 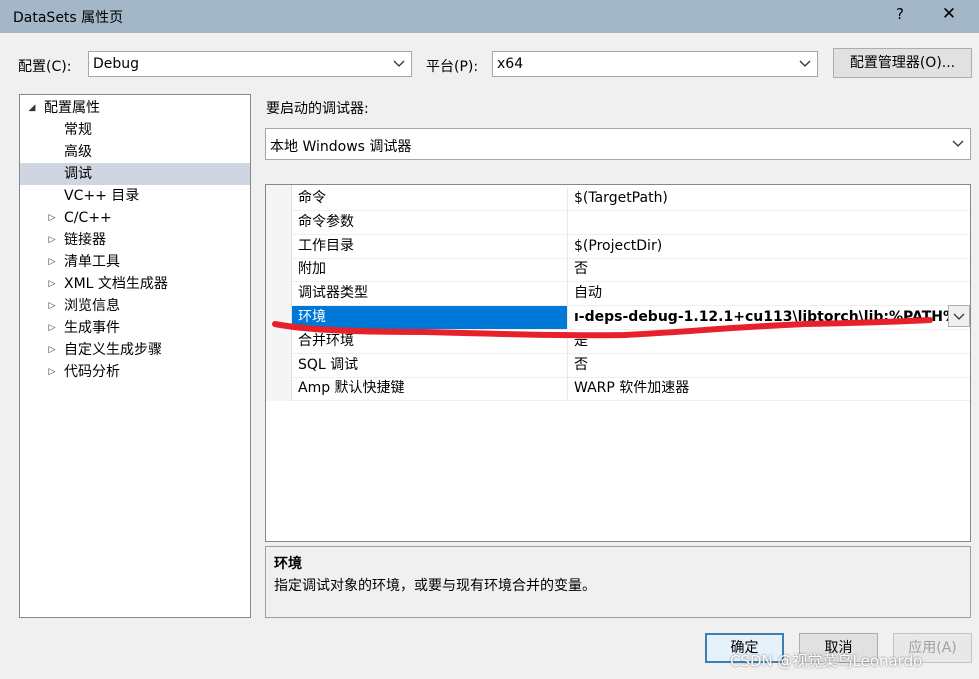 What do you see at coordinates (618, 144) in the screenshot?
I see `debugger-select: 本地 Windows 调试器` at bounding box center [618, 144].